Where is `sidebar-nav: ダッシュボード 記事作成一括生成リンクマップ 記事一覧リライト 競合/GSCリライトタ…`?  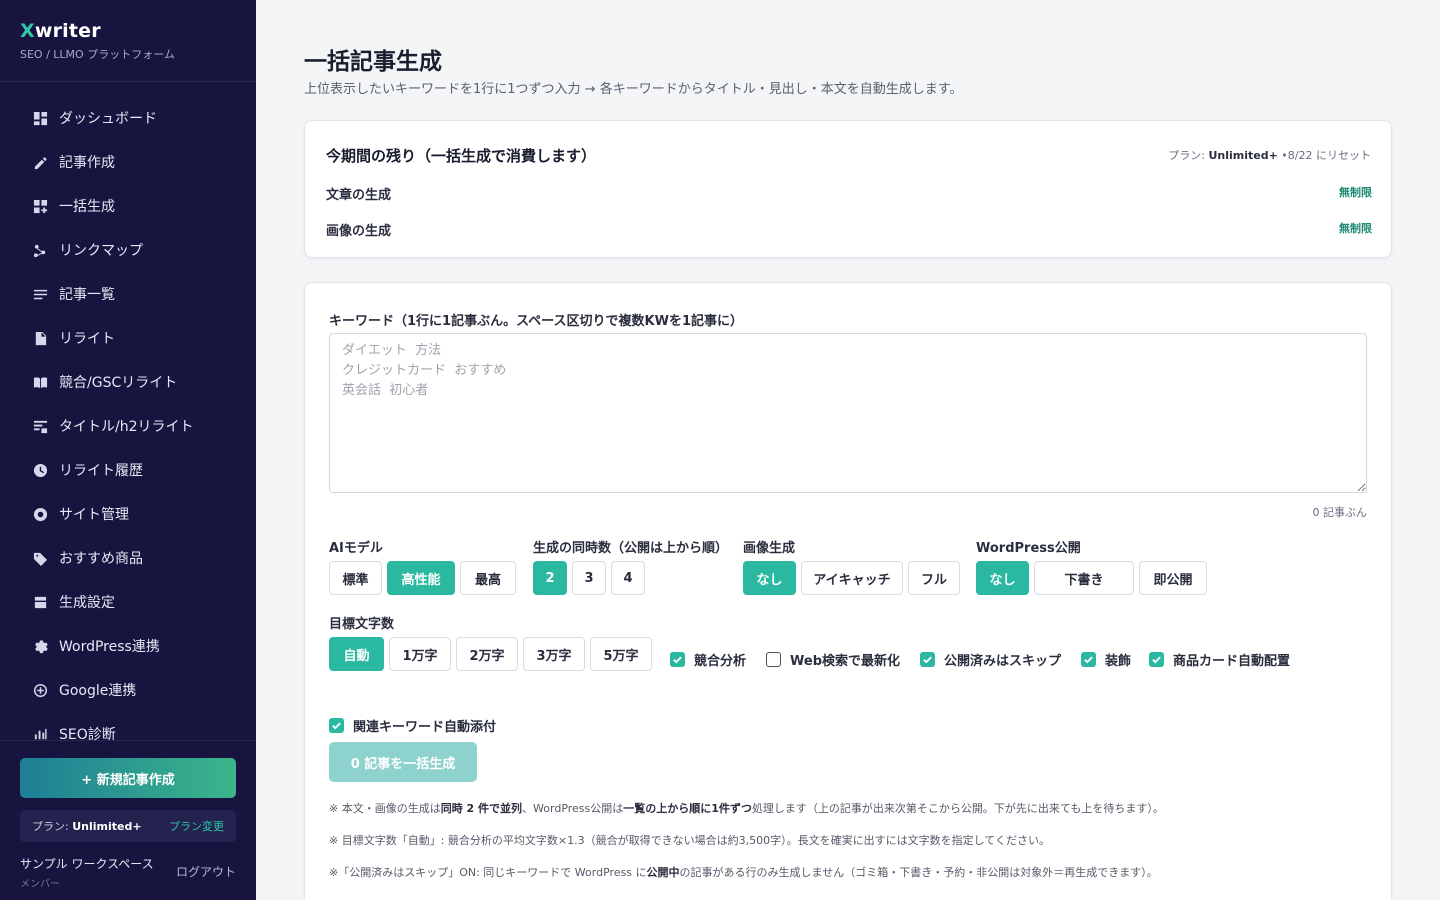
sidebar-nav: ダッシュボード 記事作成一括生成リンクマップ 記事一覧リライト 競合/GSCリライトタ… is located at coordinates (128, 418).